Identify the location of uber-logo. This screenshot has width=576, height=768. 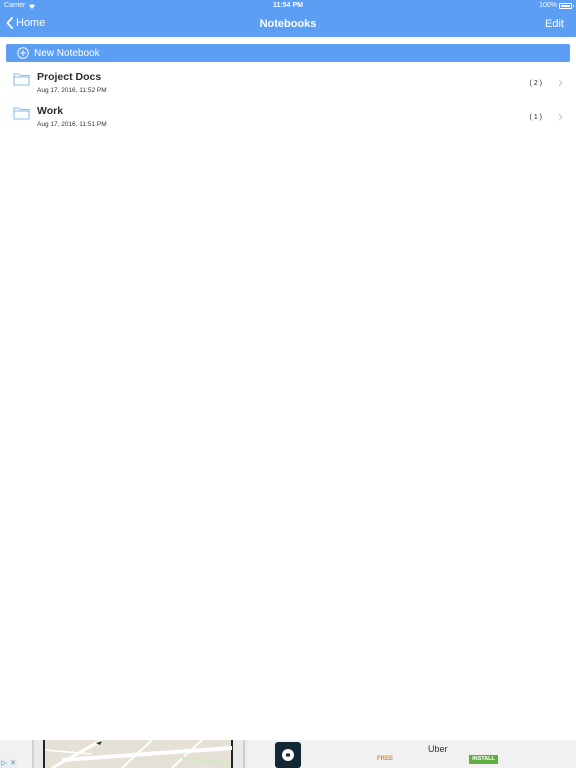
(288, 755).